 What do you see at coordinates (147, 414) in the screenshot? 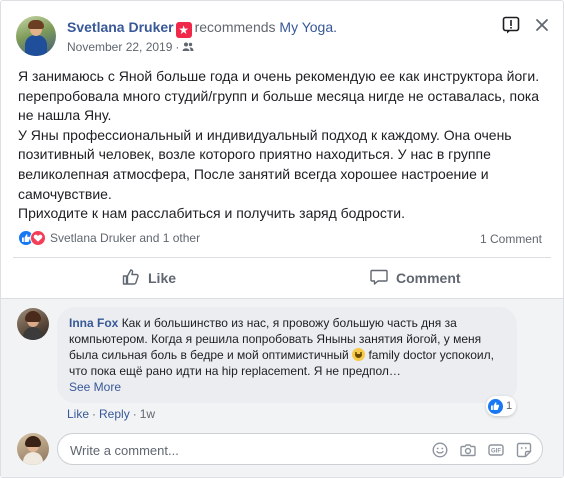
I see `comment-time-link: 1w` at bounding box center [147, 414].